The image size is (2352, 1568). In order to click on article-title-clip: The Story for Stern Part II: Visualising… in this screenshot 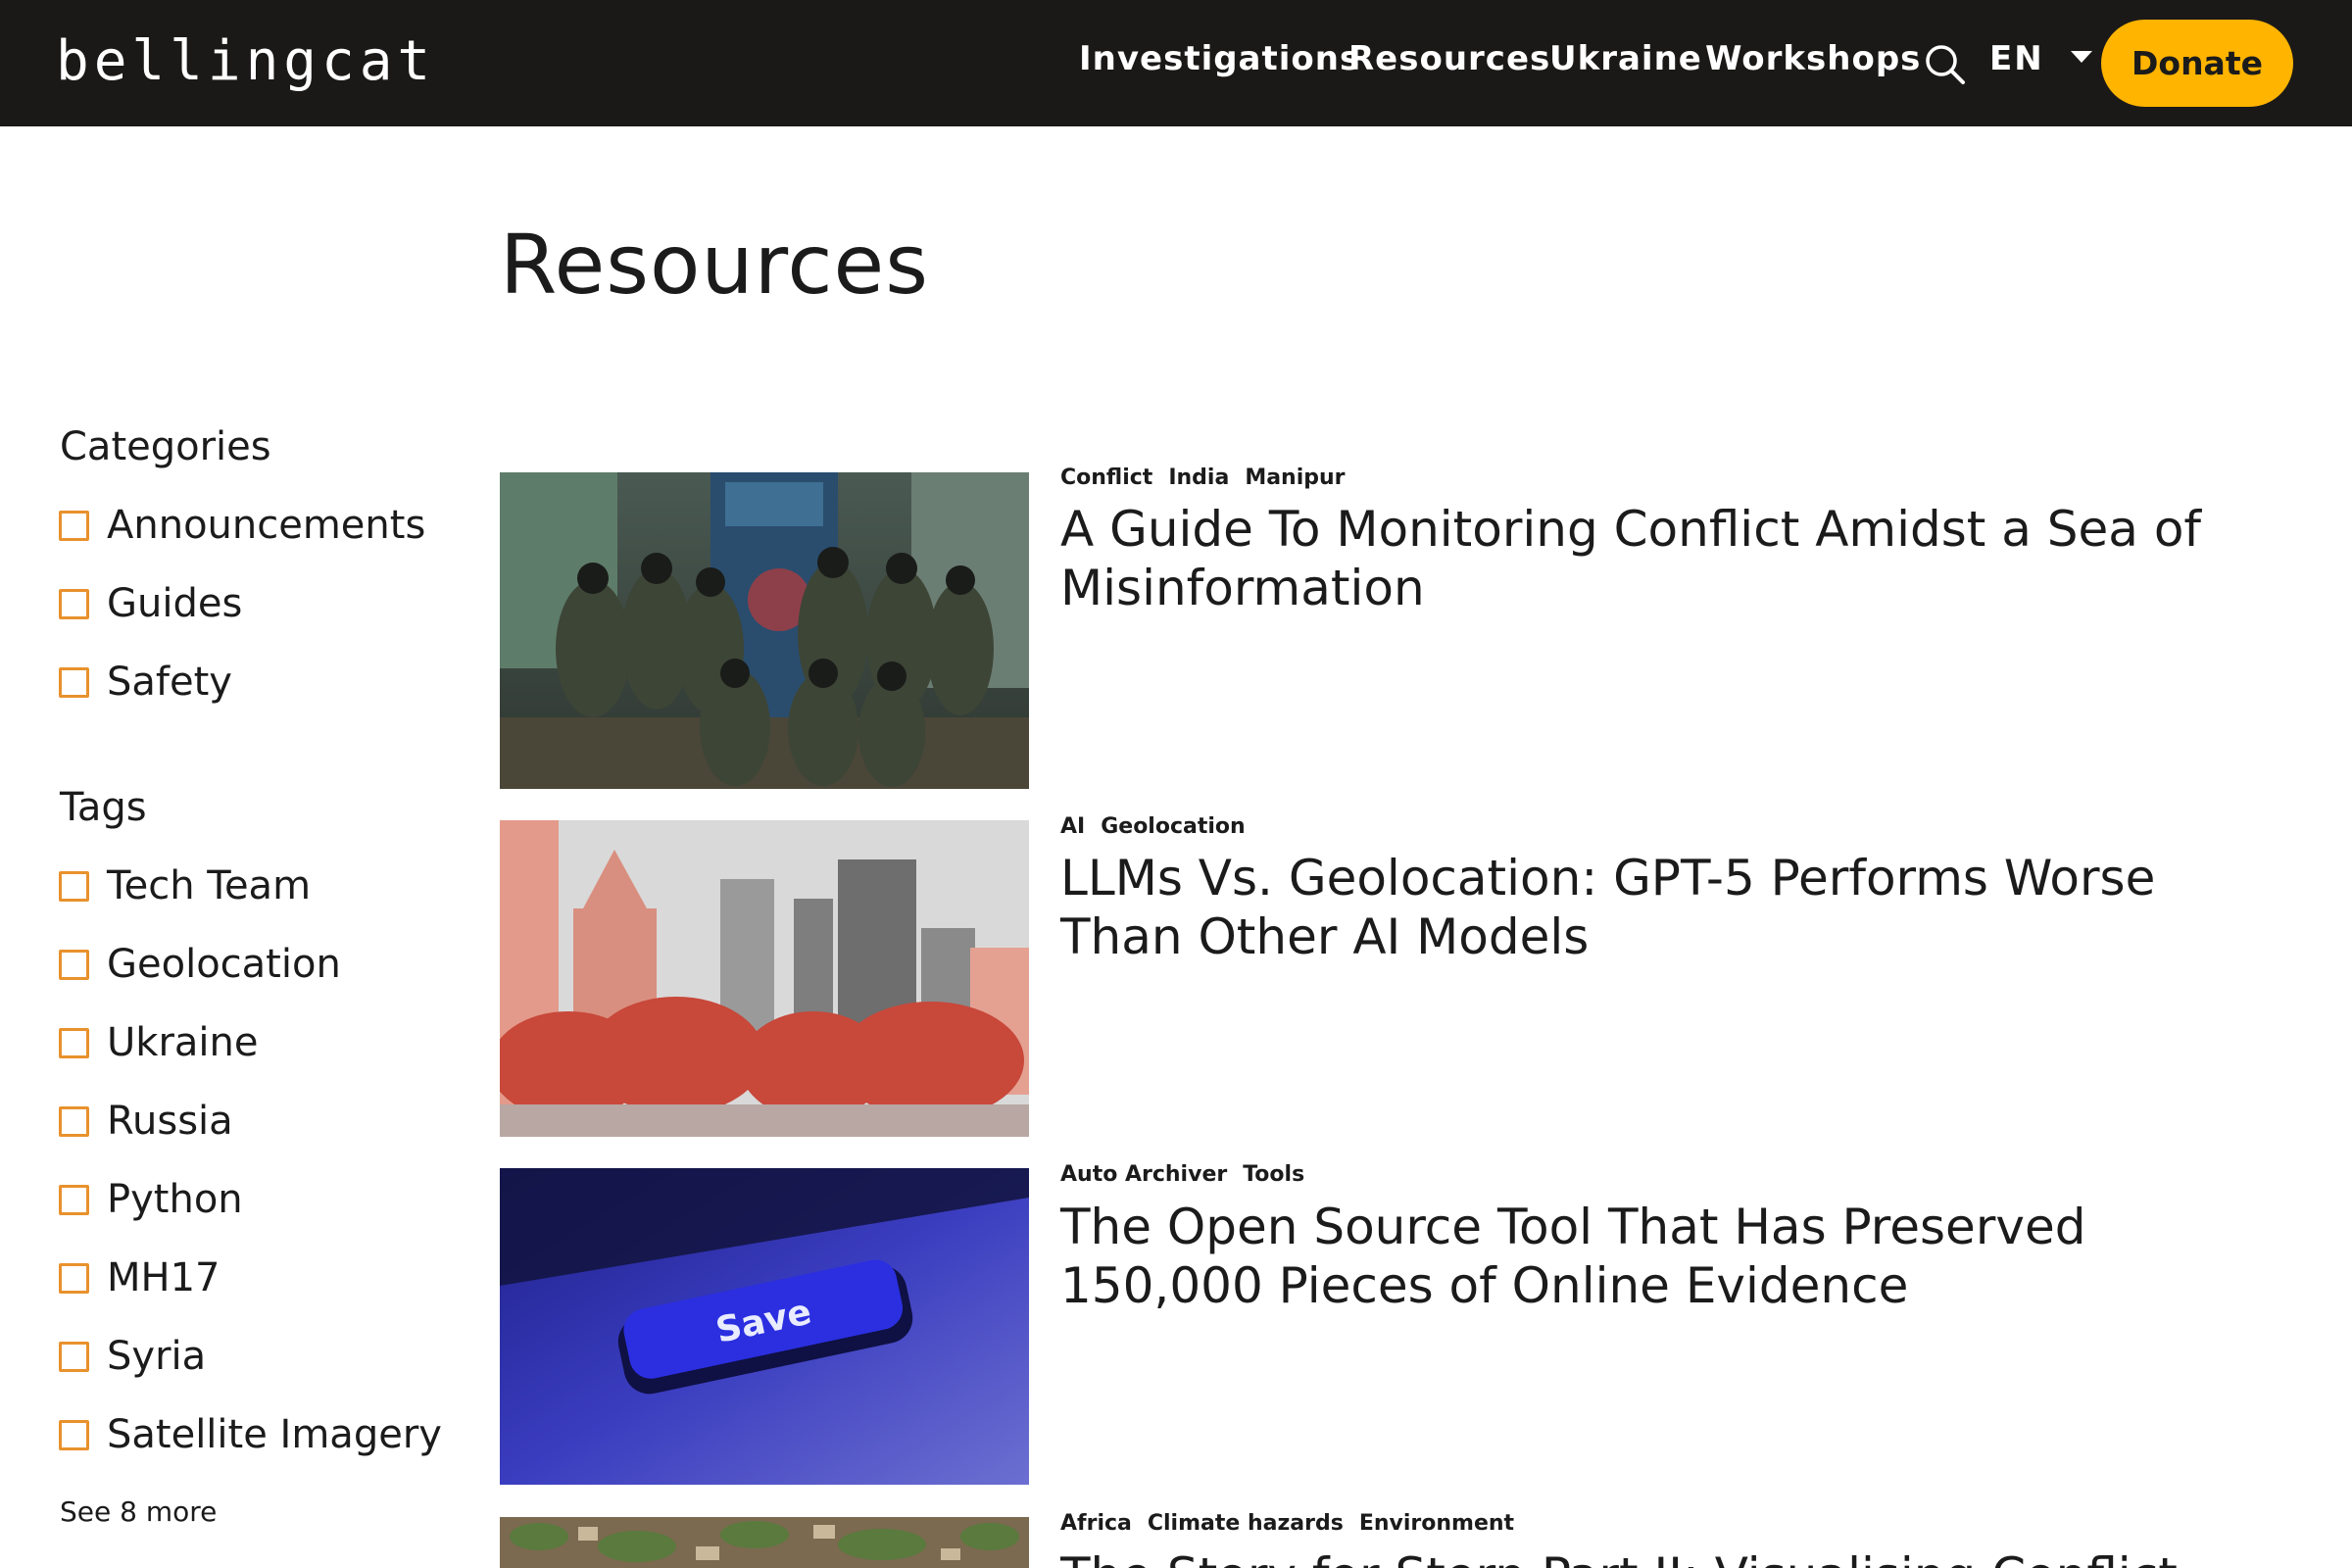, I will do `click(1648, 1557)`.